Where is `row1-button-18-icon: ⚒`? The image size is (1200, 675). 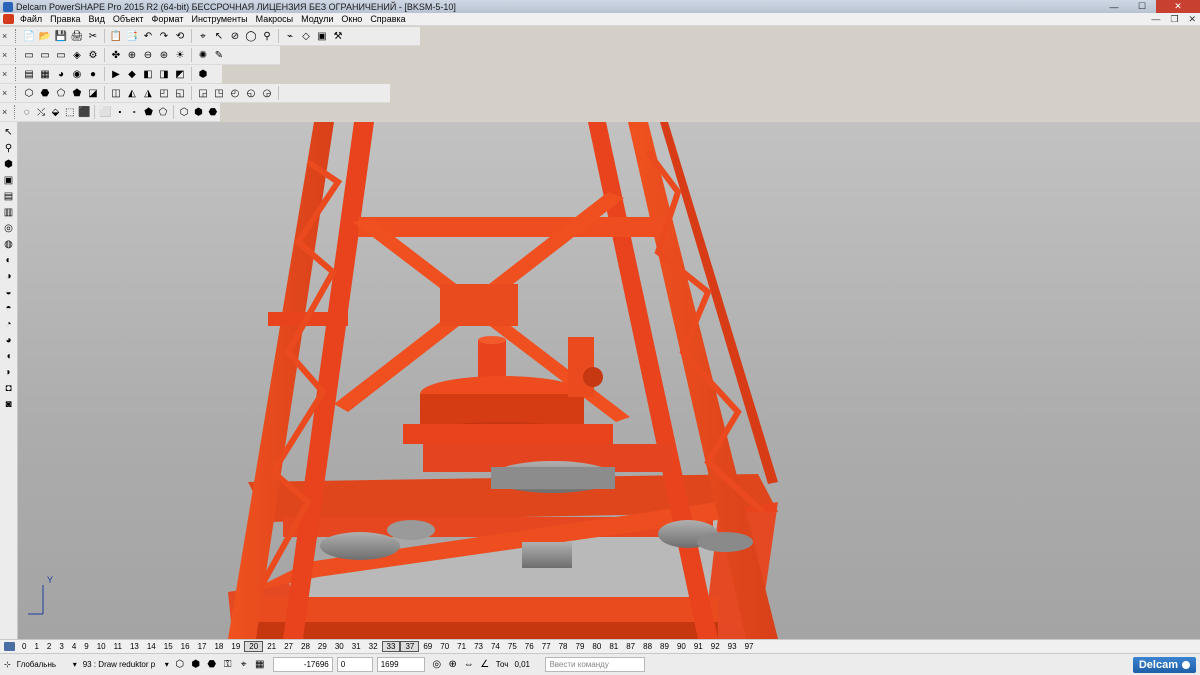
row1-button-18-icon: ⚒ is located at coordinates (338, 36).